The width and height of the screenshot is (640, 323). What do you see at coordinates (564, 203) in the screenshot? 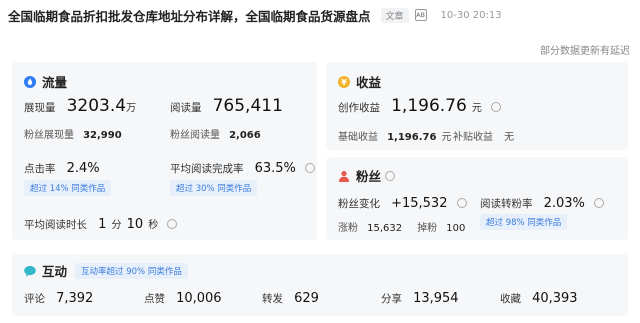
I see `read-to-fan-value: 2.03%` at bounding box center [564, 203].